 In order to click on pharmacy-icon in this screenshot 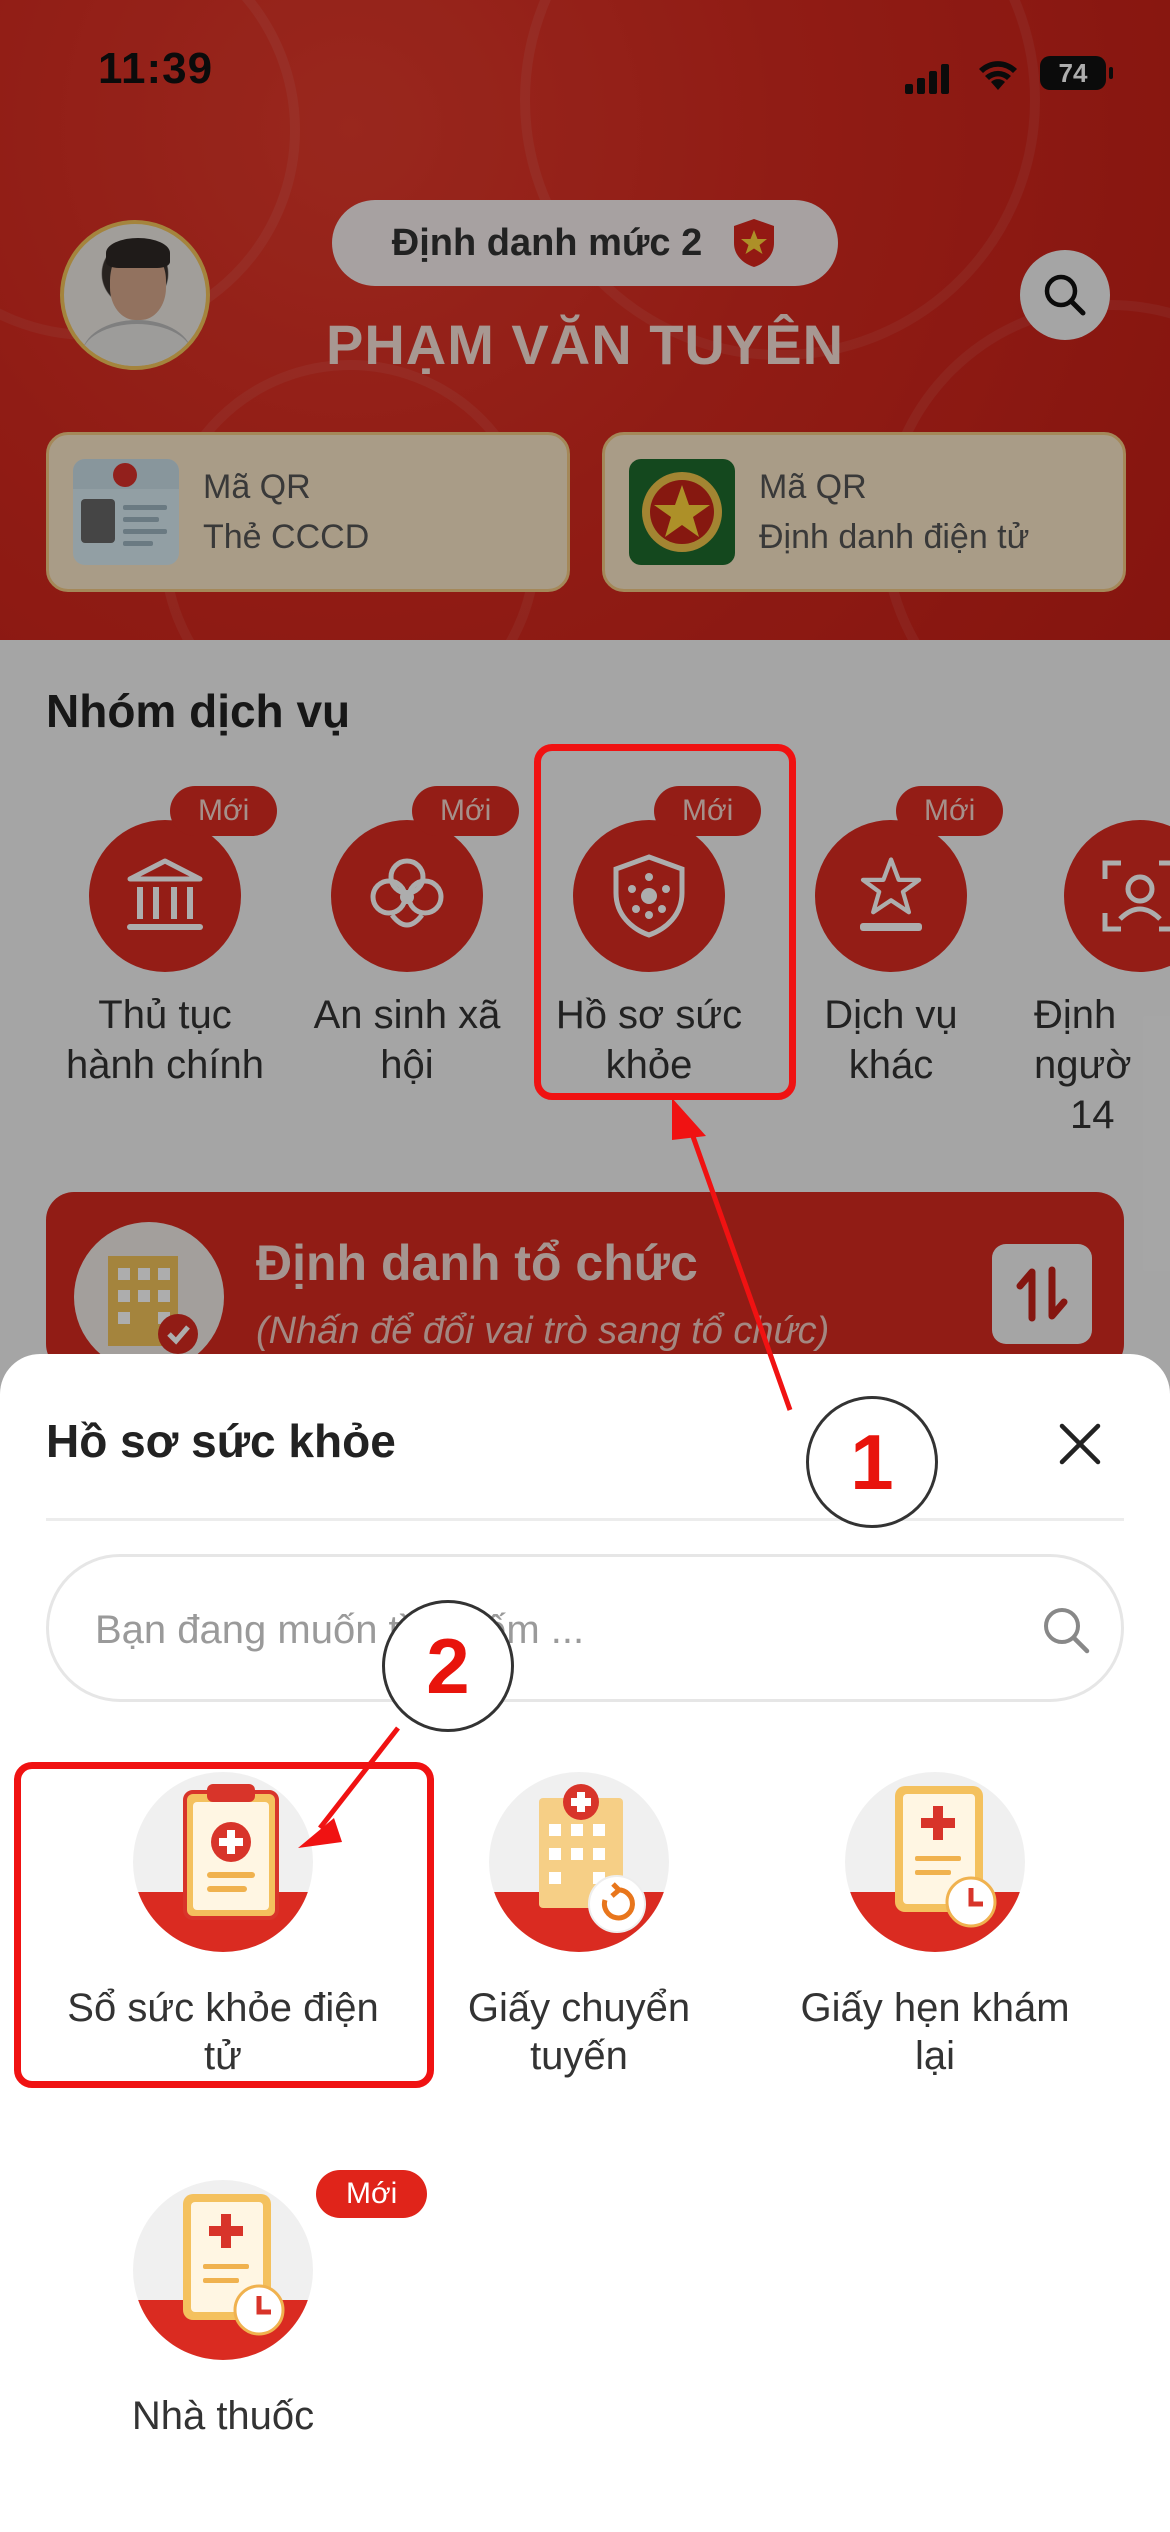, I will do `click(223, 2270)`.